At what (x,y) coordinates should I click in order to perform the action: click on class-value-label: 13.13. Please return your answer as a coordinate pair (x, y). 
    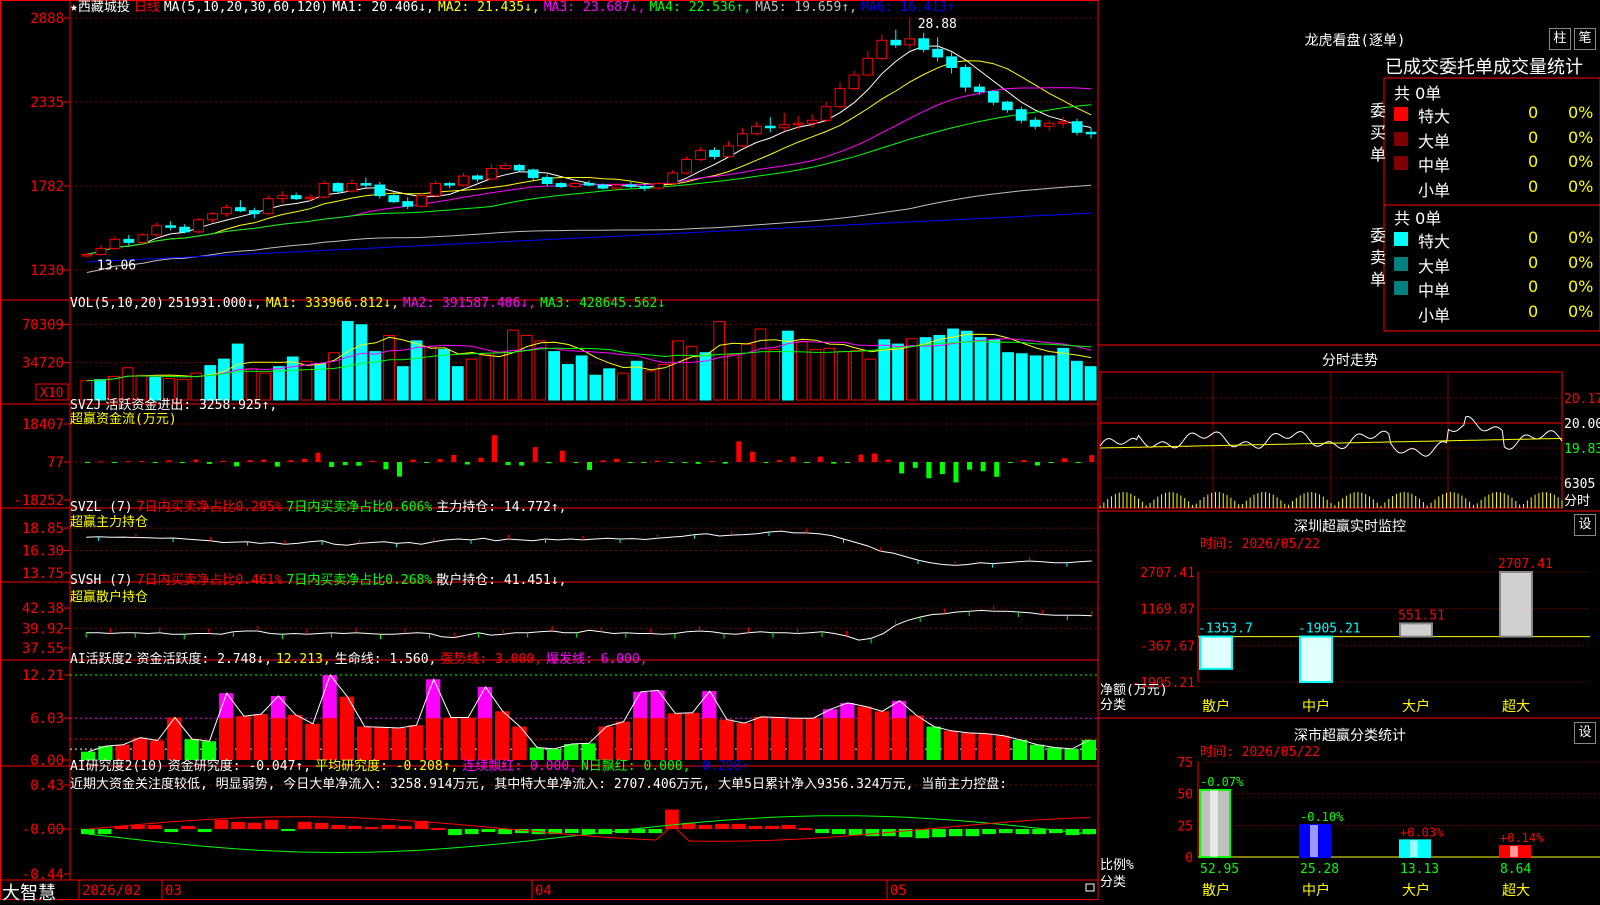
    Looking at the image, I should click on (1419, 869).